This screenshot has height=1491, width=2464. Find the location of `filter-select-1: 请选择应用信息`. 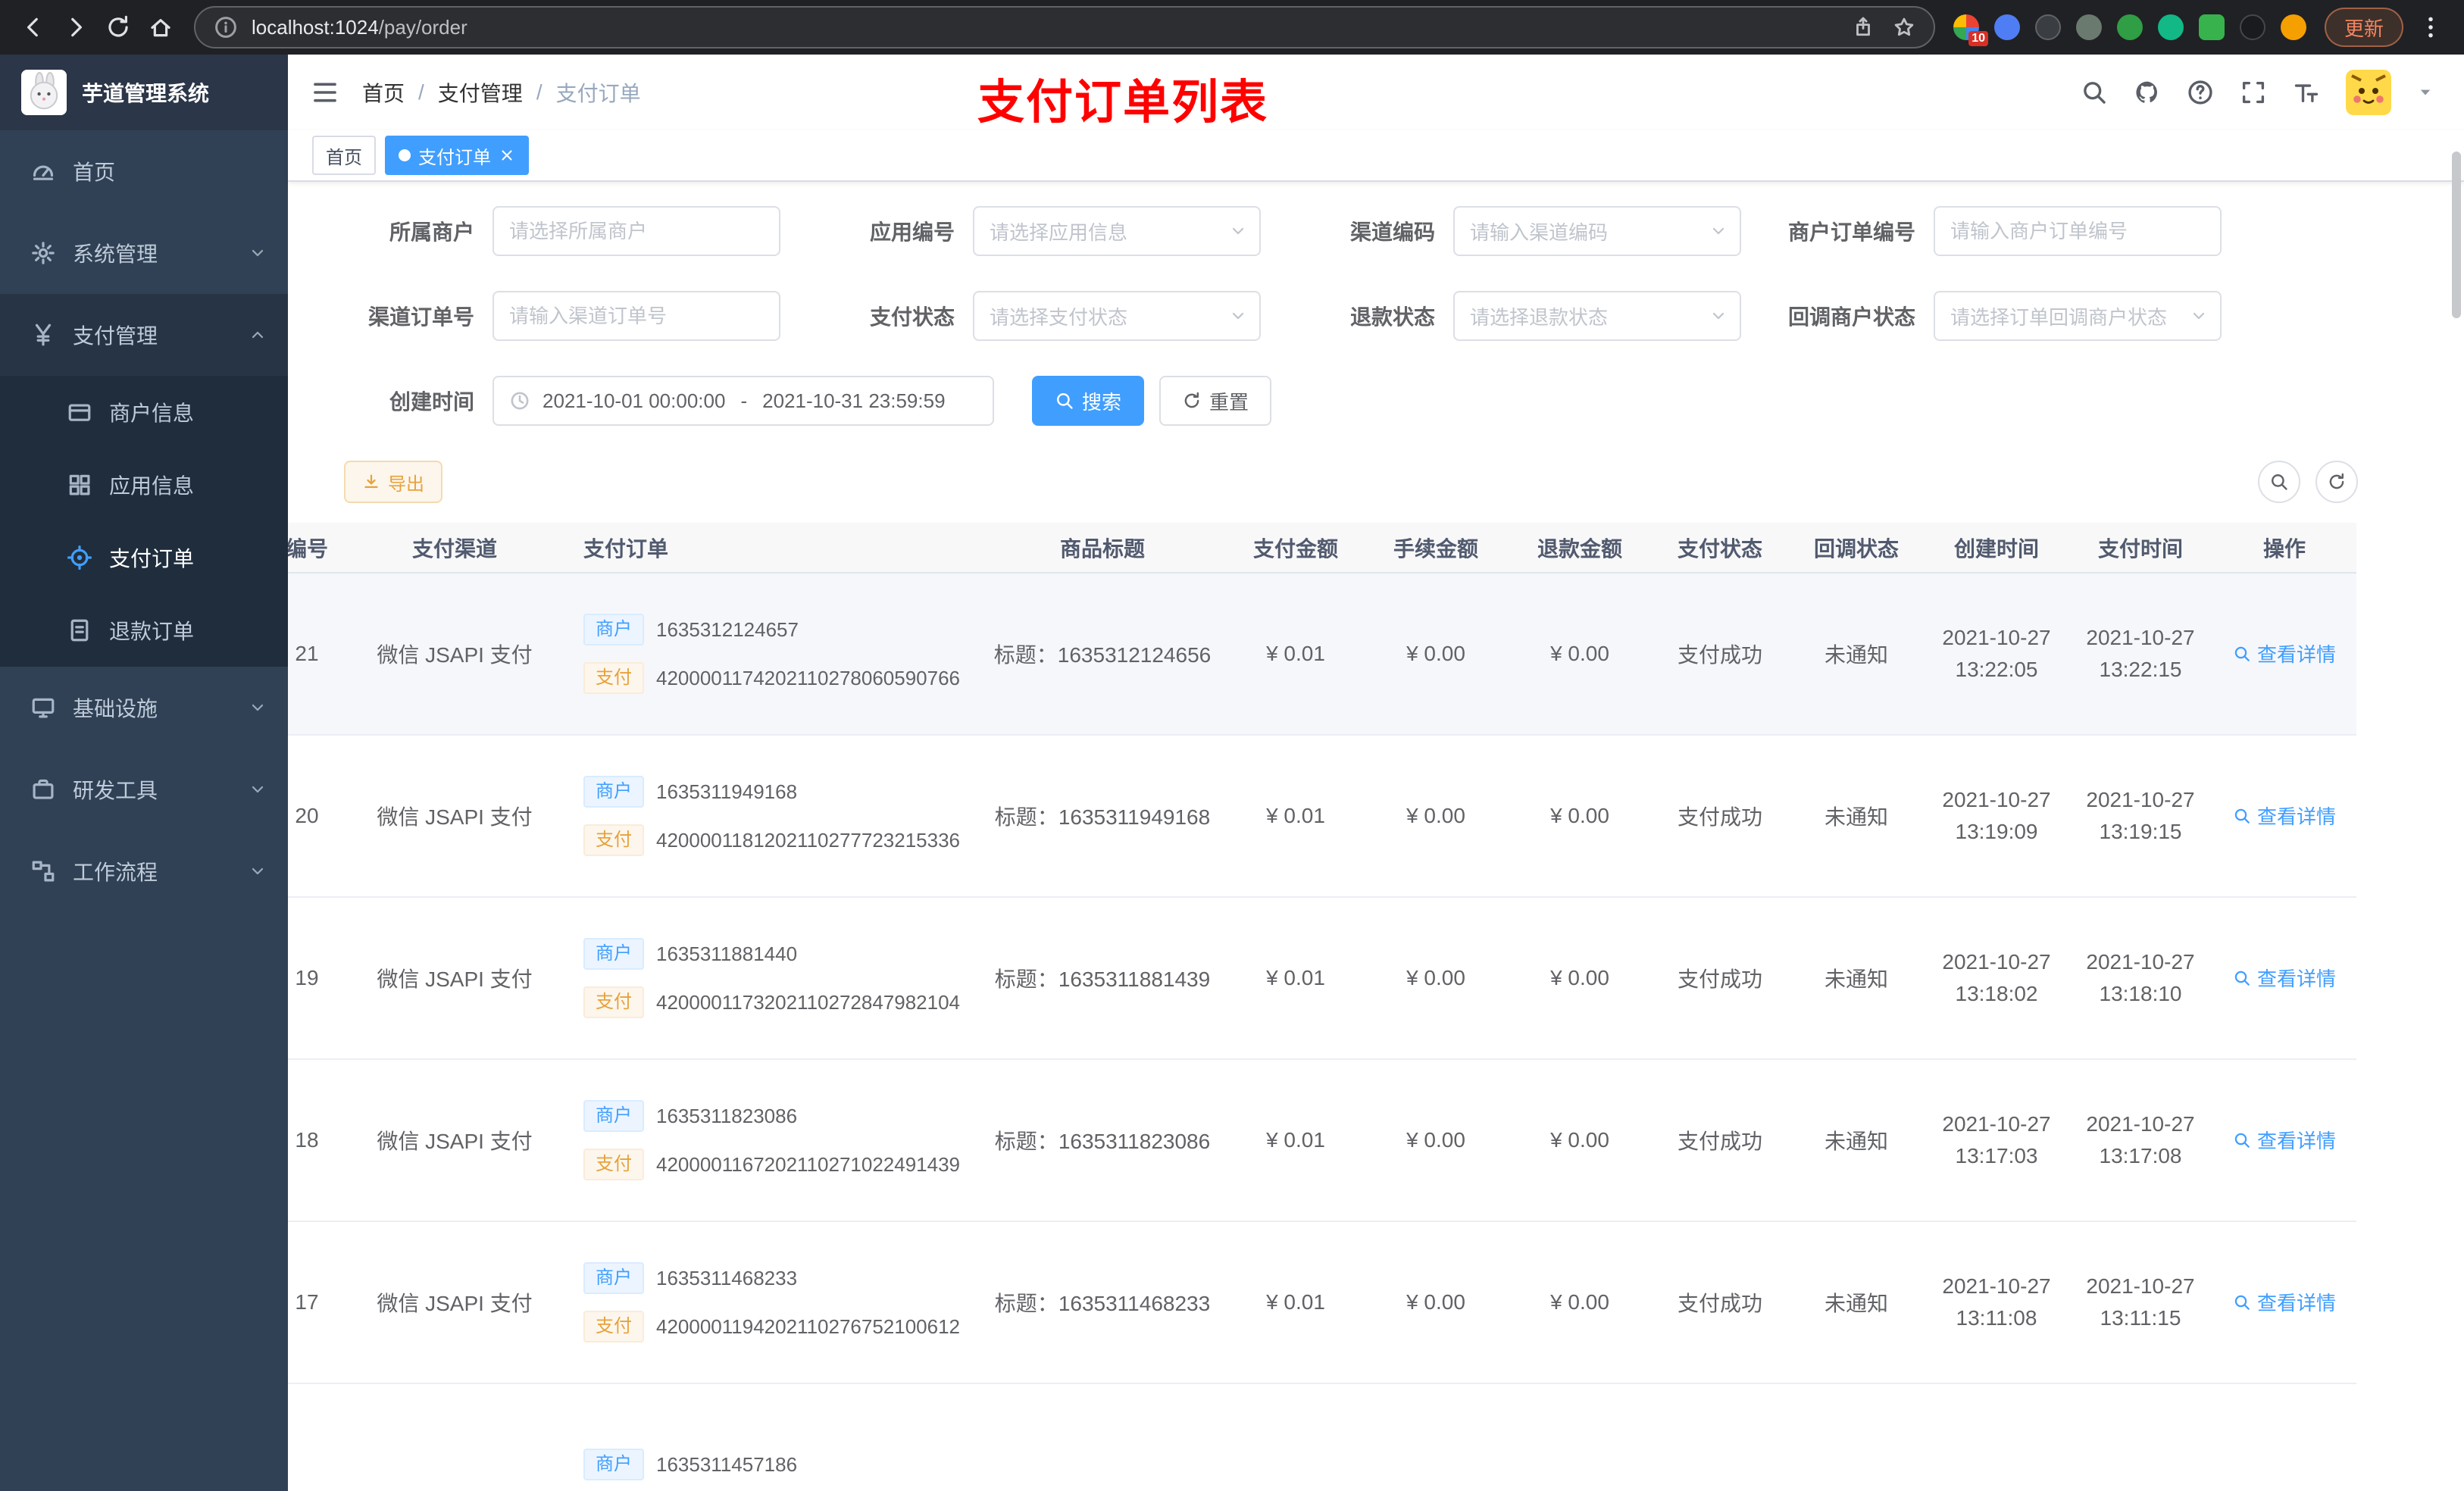

filter-select-1: 请选择应用信息 is located at coordinates (1117, 231).